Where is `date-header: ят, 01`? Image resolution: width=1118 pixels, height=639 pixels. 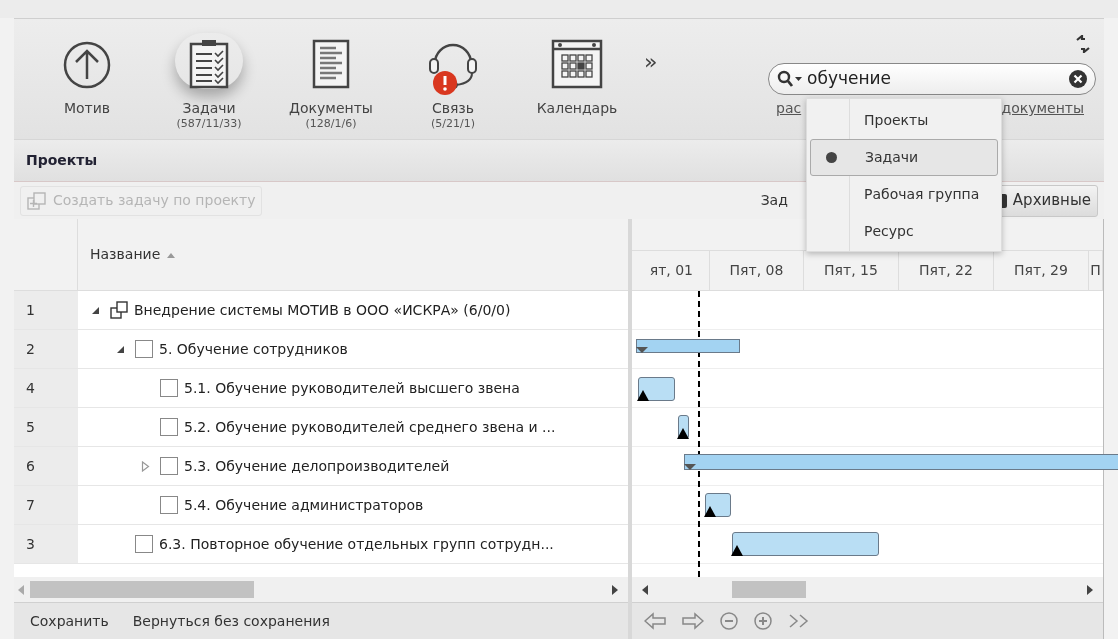 date-header: ят, 01 is located at coordinates (671, 270).